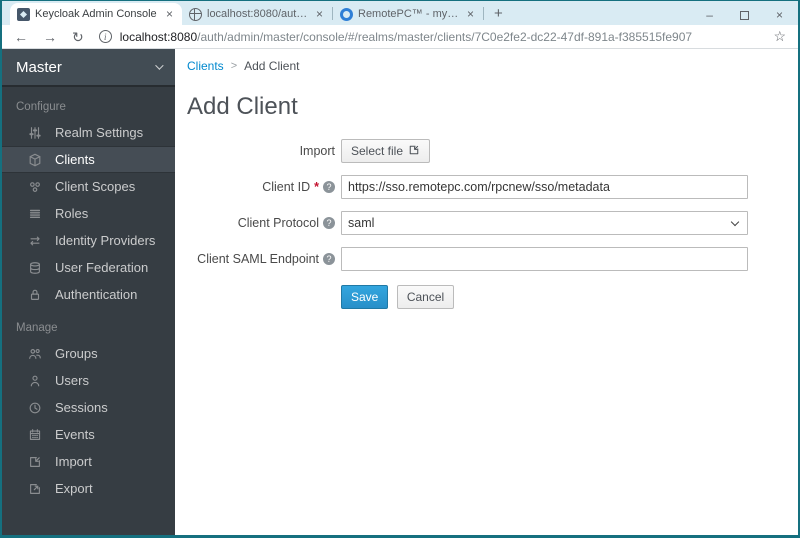  I want to click on sidebar-item-label: Groups, so click(76, 353).